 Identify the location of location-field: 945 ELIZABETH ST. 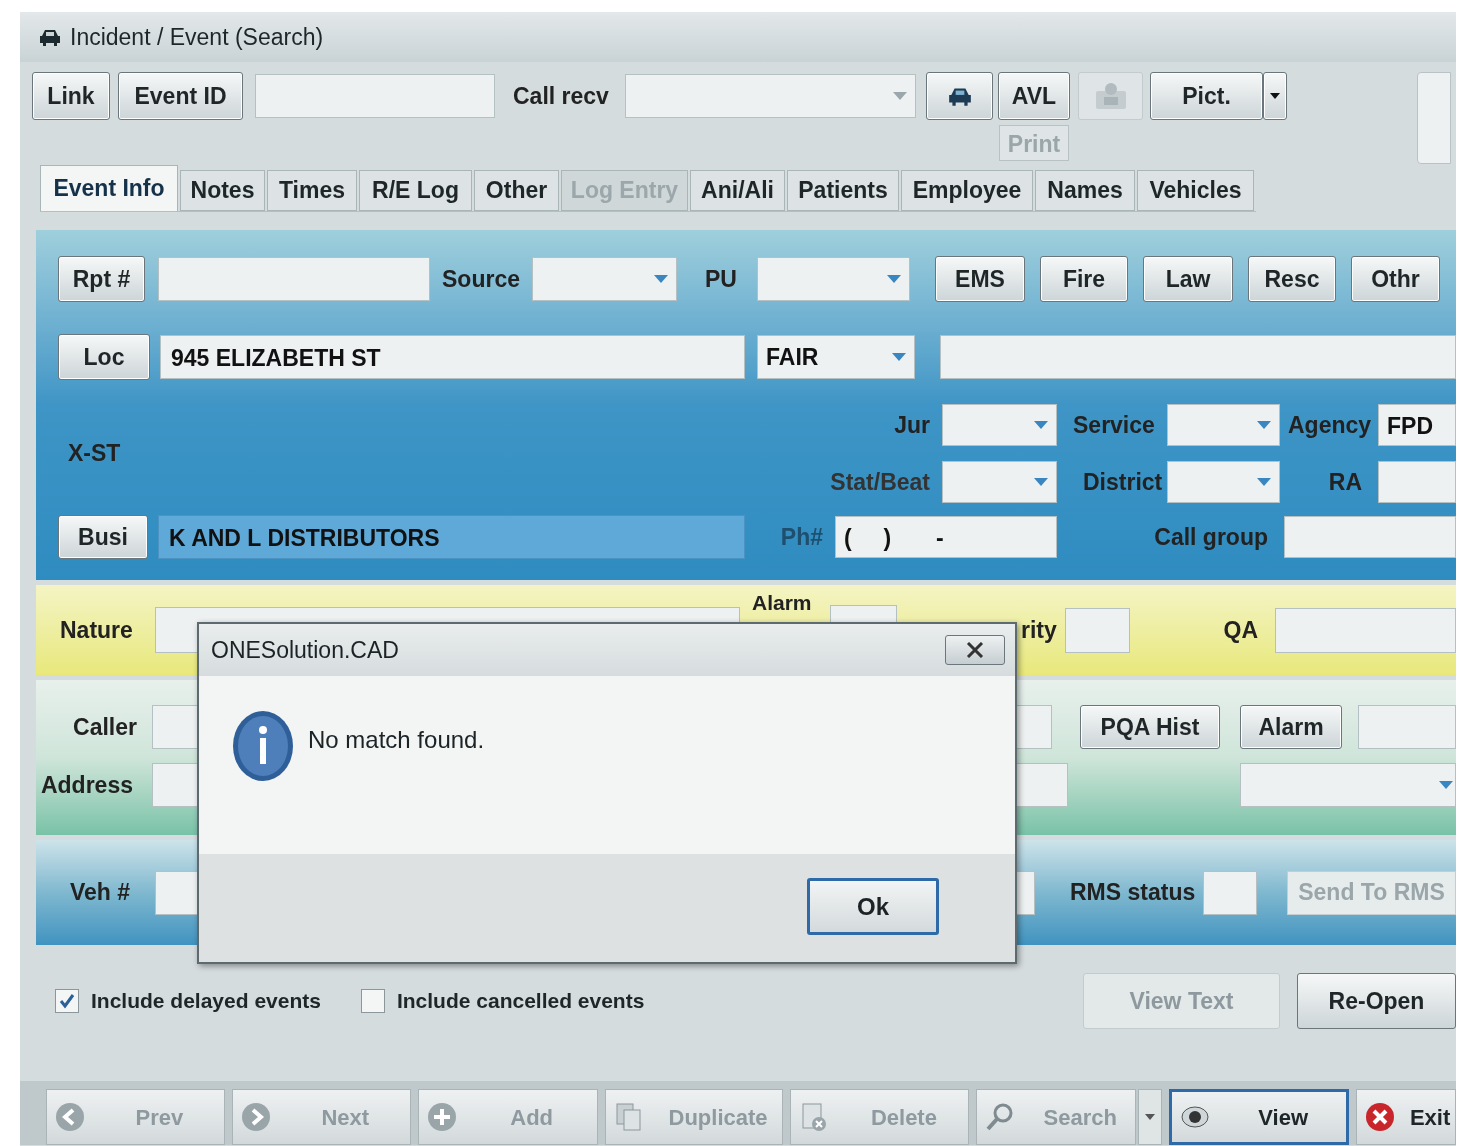
(452, 357).